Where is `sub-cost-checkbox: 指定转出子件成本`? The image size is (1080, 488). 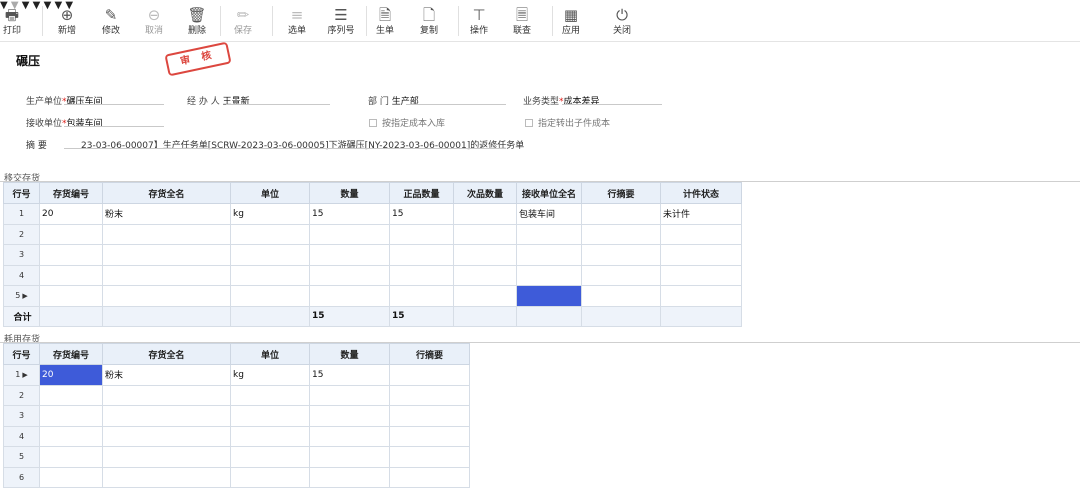
sub-cost-checkbox: 指定转出子件成本 is located at coordinates (567, 122).